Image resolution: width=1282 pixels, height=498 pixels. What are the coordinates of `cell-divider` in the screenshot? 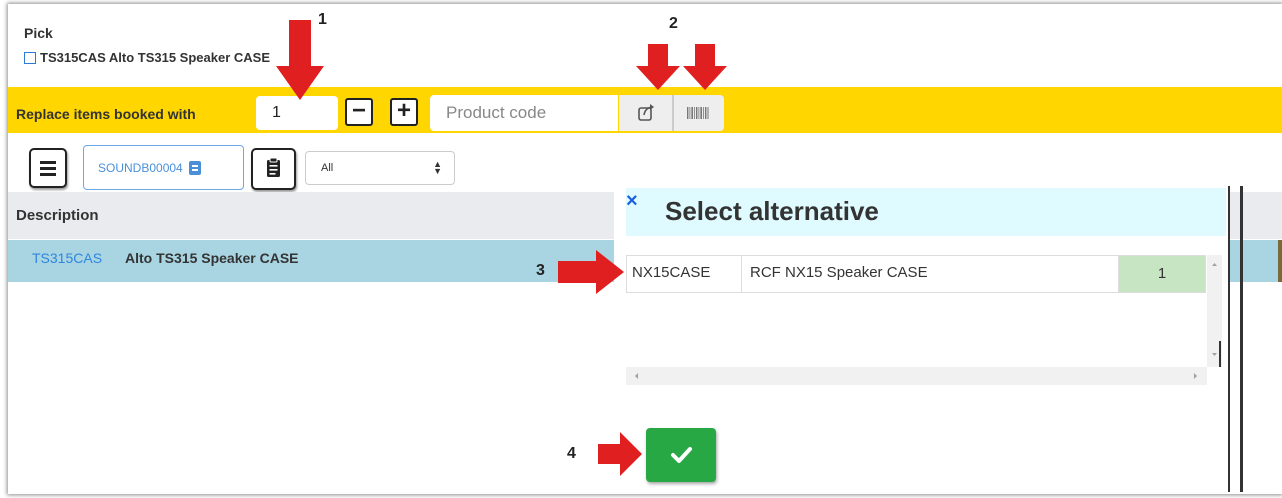 It's located at (741, 274).